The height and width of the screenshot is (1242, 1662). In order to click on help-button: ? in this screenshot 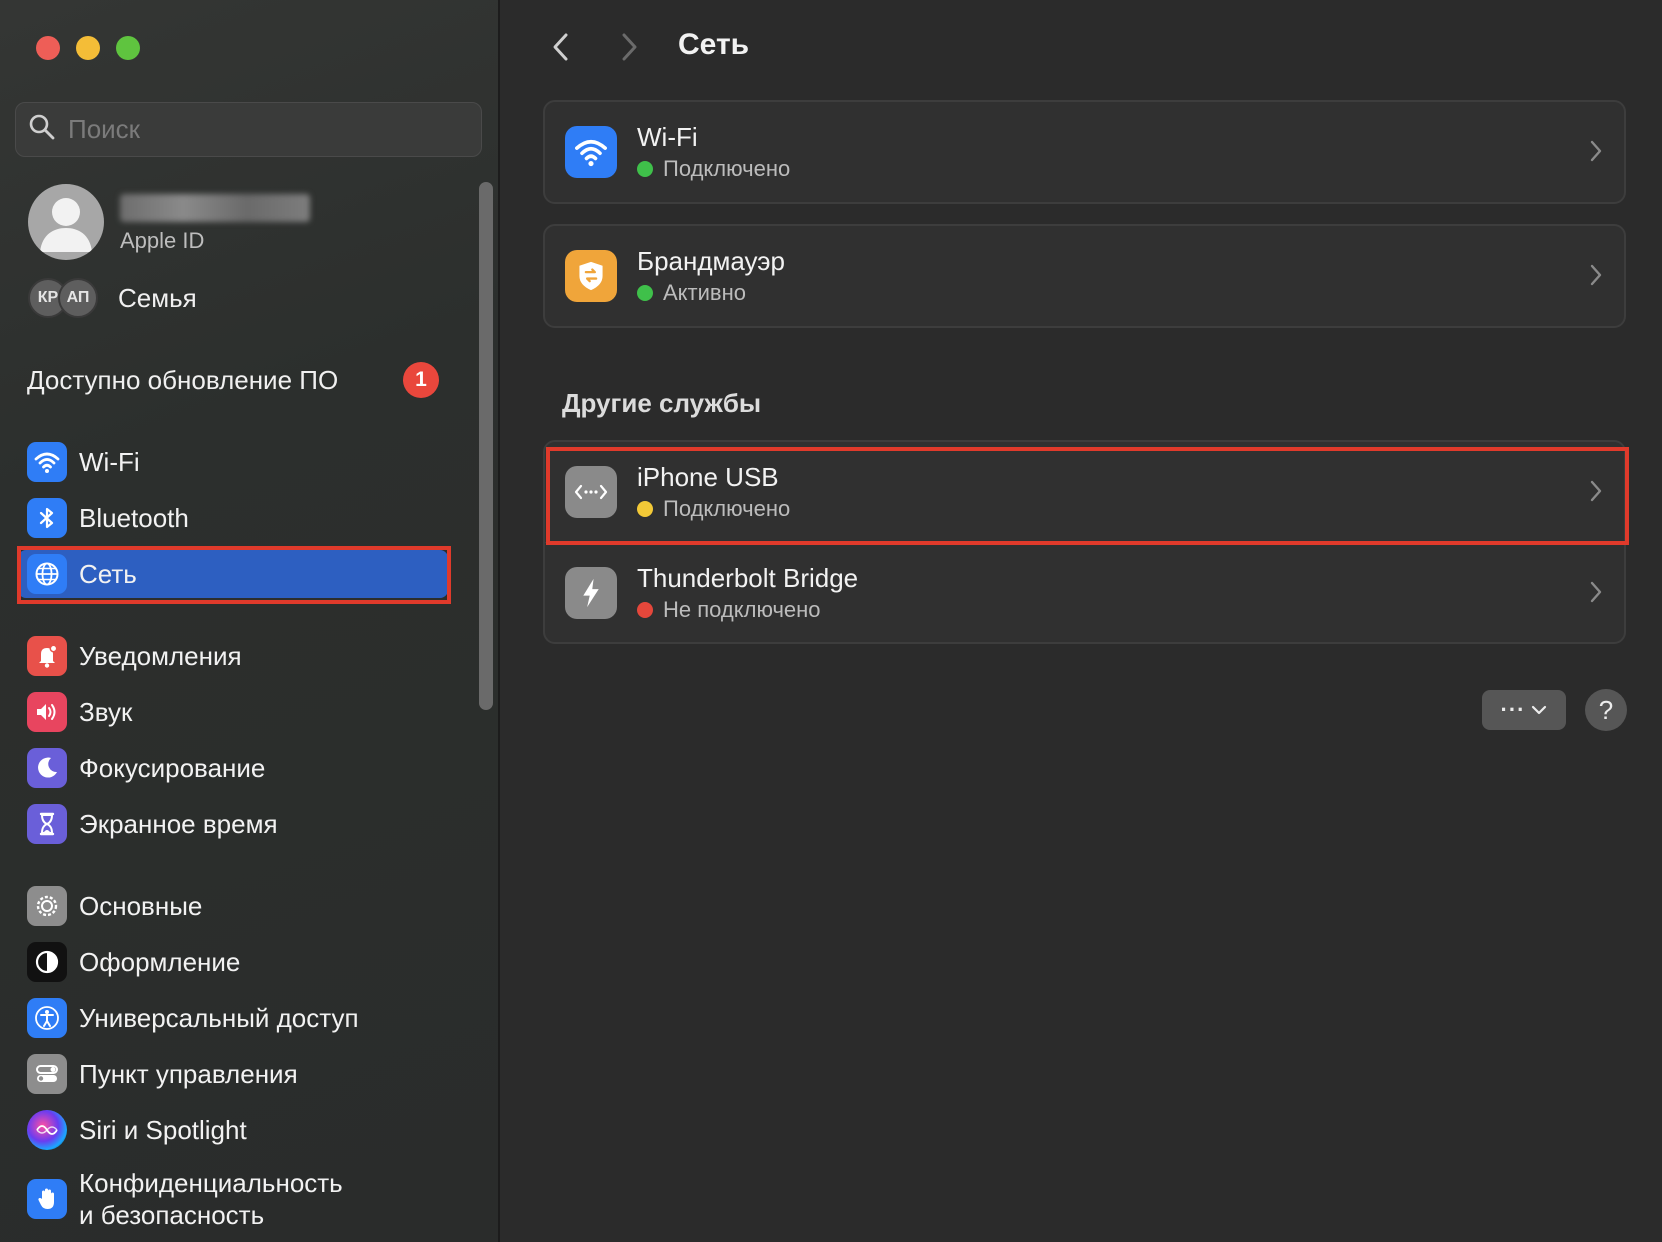, I will do `click(1606, 710)`.